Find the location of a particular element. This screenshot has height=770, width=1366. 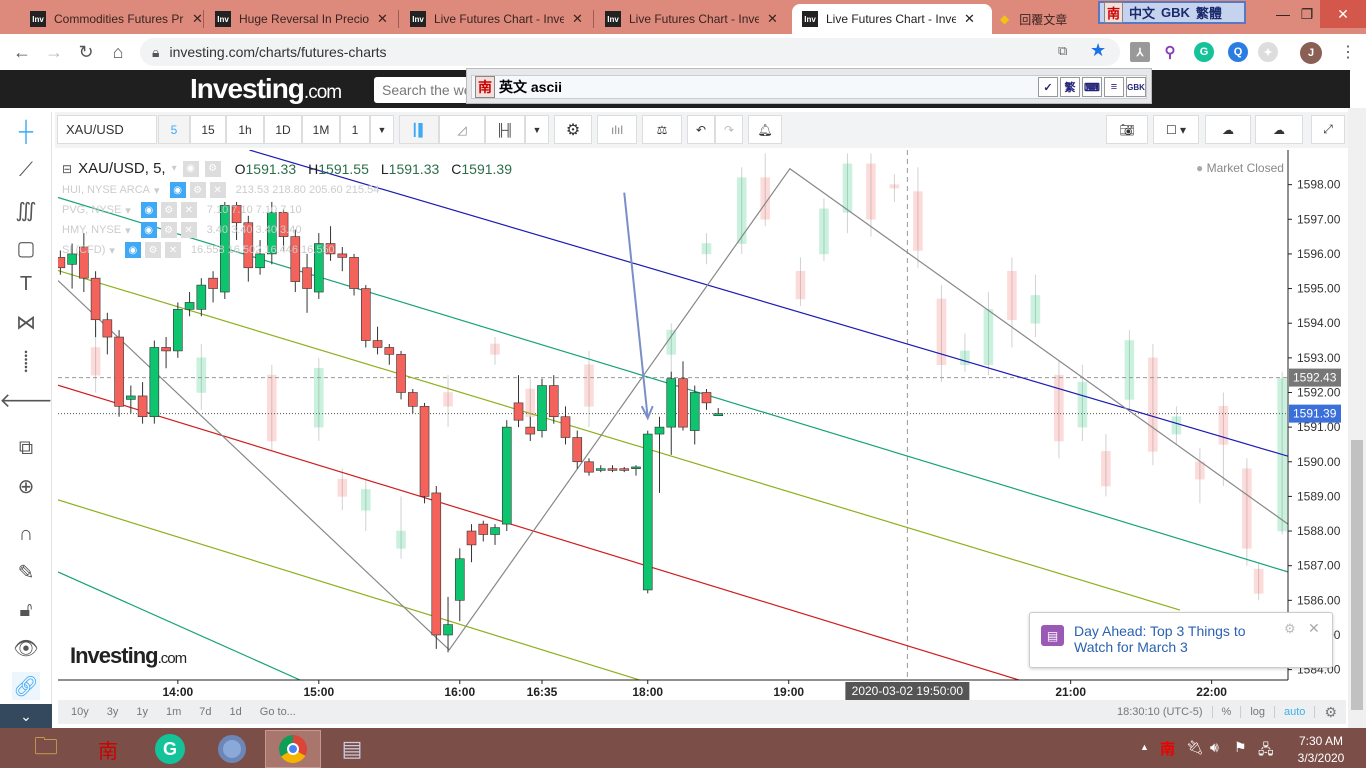

range-1y: 1y is located at coordinates (142, 712).